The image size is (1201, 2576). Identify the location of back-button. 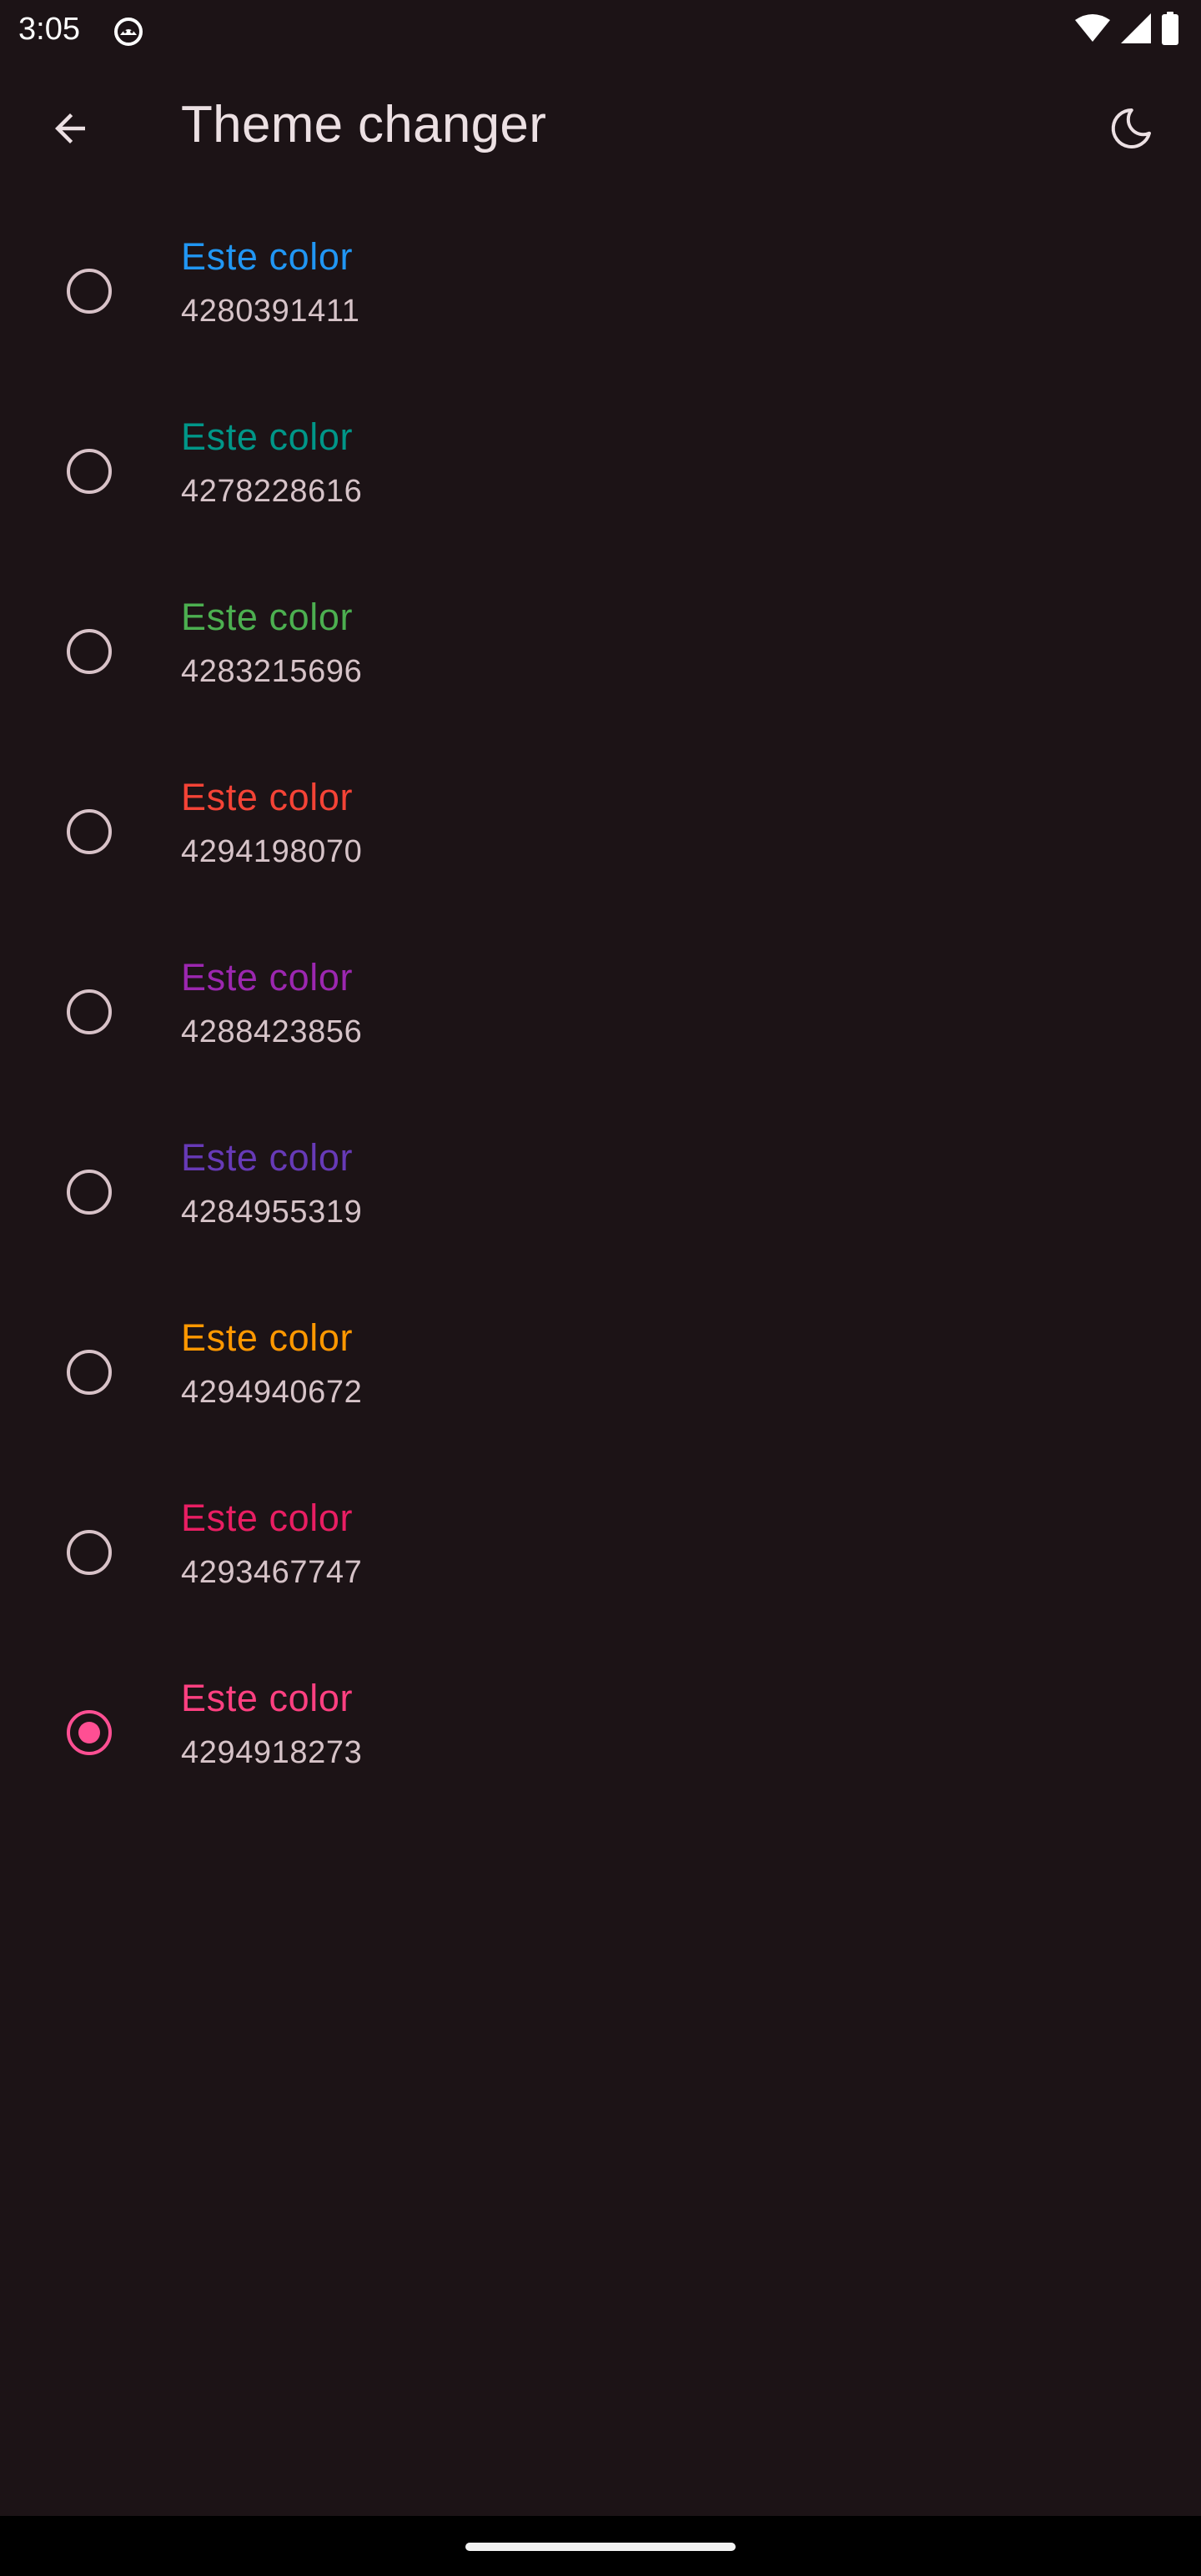
(70, 130).